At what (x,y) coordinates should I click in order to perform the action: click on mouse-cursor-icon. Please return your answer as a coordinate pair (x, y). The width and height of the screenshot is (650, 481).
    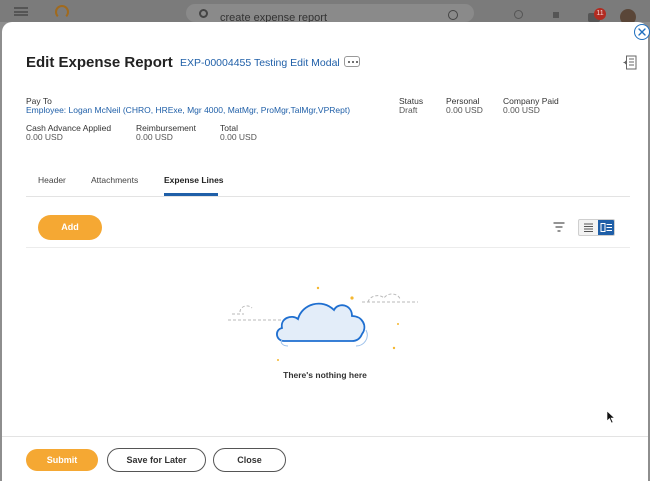
    Looking at the image, I should click on (611, 417).